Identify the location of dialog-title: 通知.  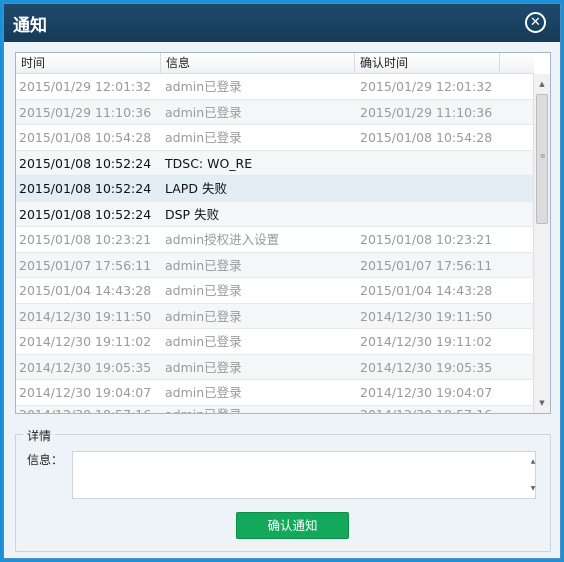
(30, 26).